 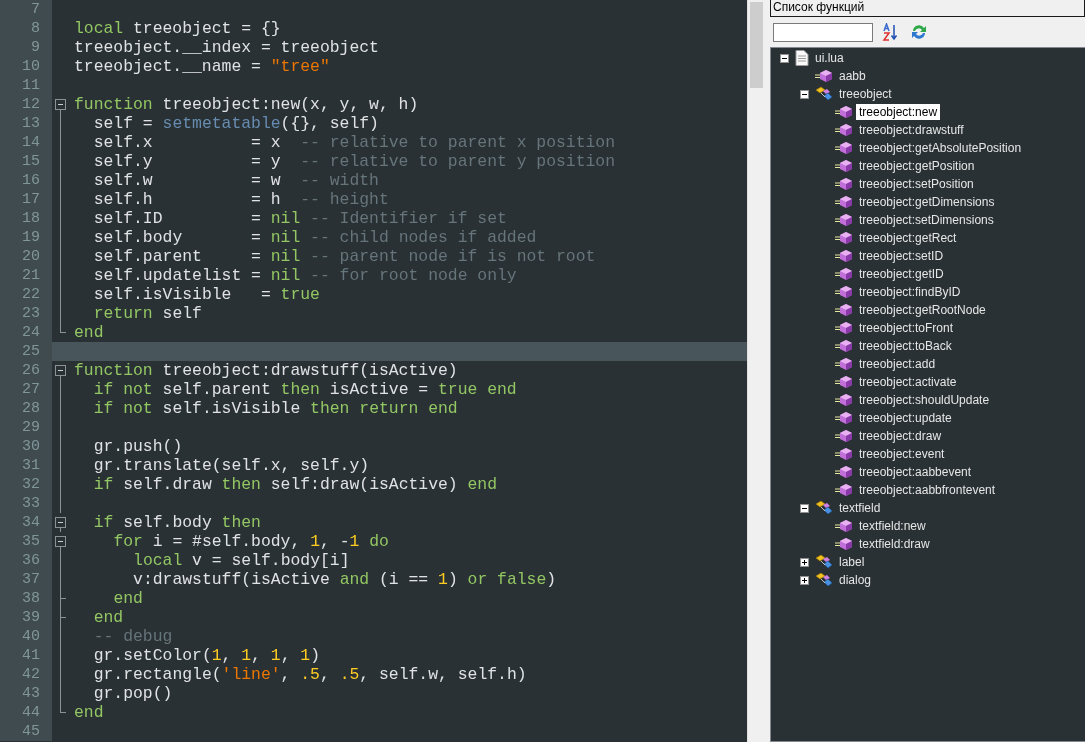 I want to click on line-number: 41, so click(x=31, y=655).